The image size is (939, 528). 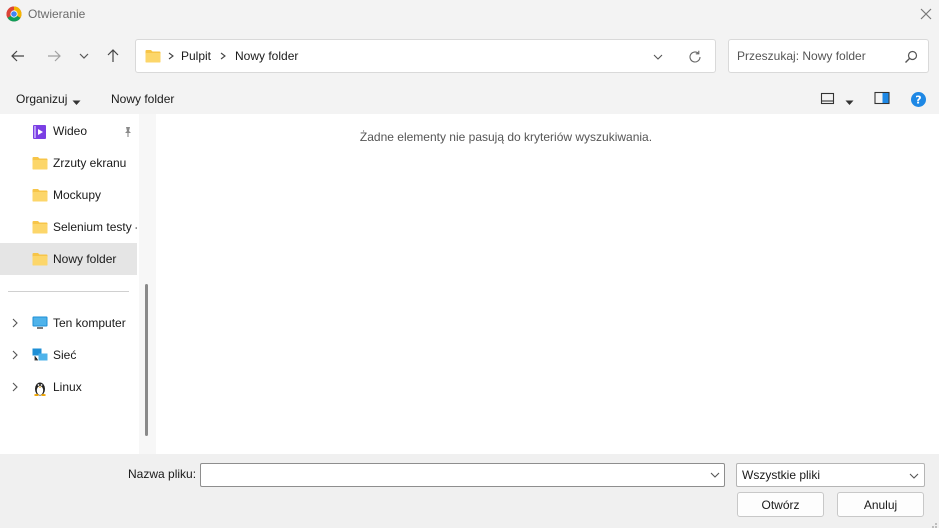 What do you see at coordinates (40, 131) in the screenshot?
I see `video-folder-icon` at bounding box center [40, 131].